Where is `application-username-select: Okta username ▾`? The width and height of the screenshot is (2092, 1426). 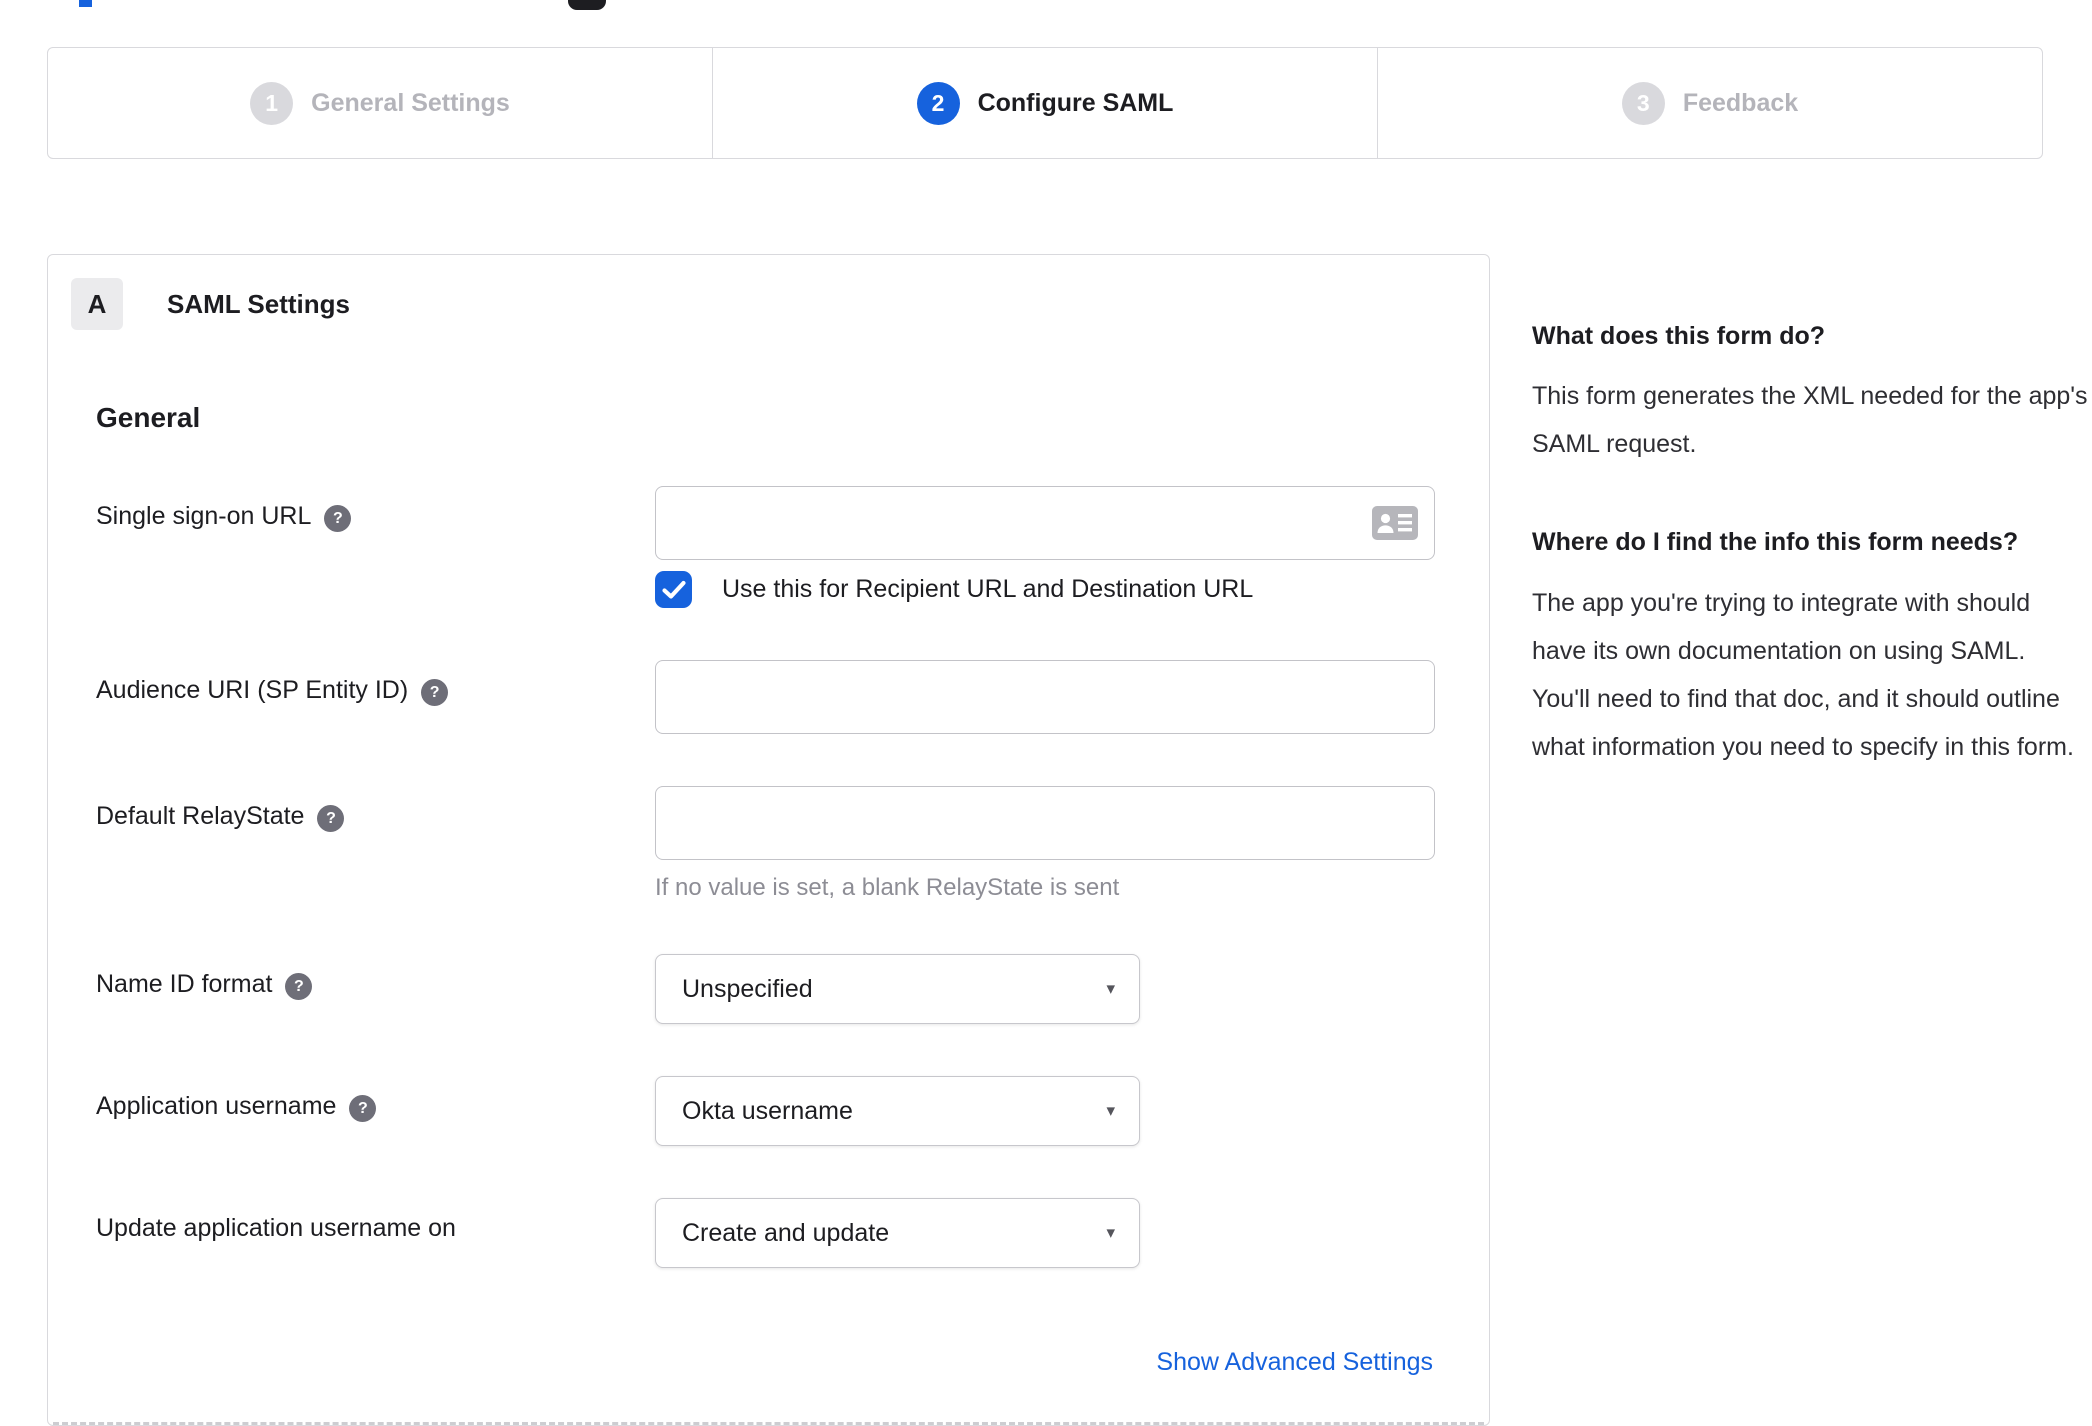 application-username-select: Okta username ▾ is located at coordinates (897, 1111).